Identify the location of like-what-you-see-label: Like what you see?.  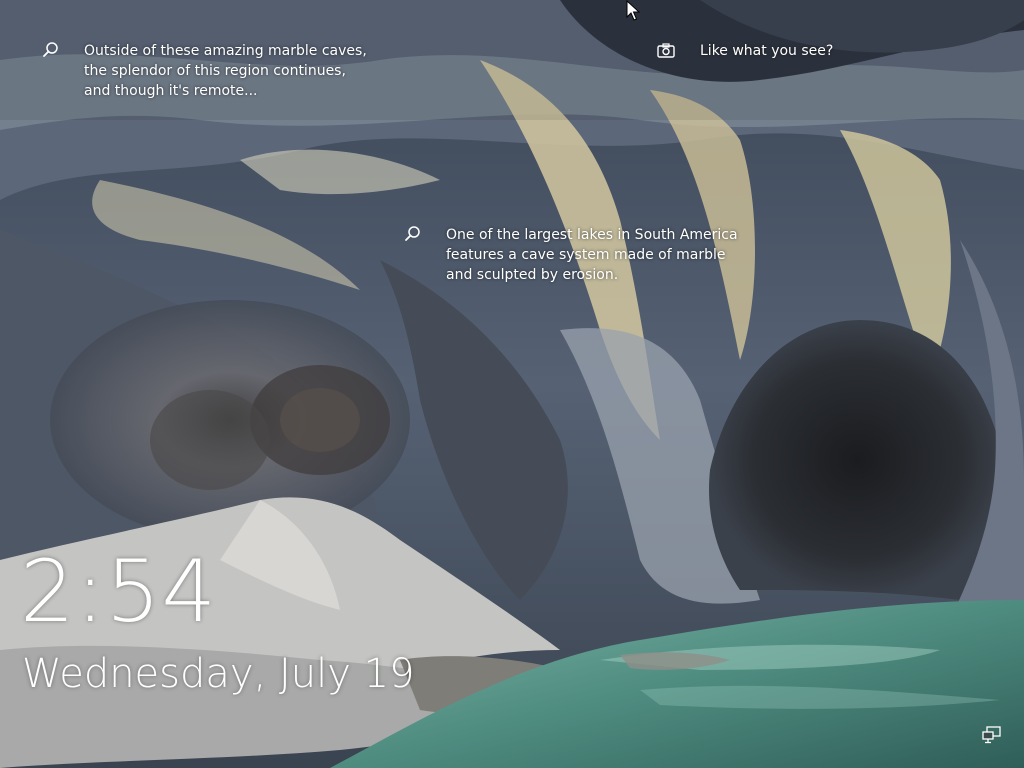
(767, 51).